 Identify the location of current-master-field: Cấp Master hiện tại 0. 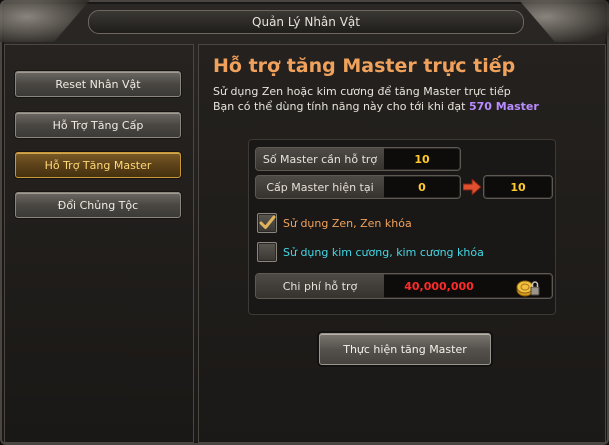
(358, 187).